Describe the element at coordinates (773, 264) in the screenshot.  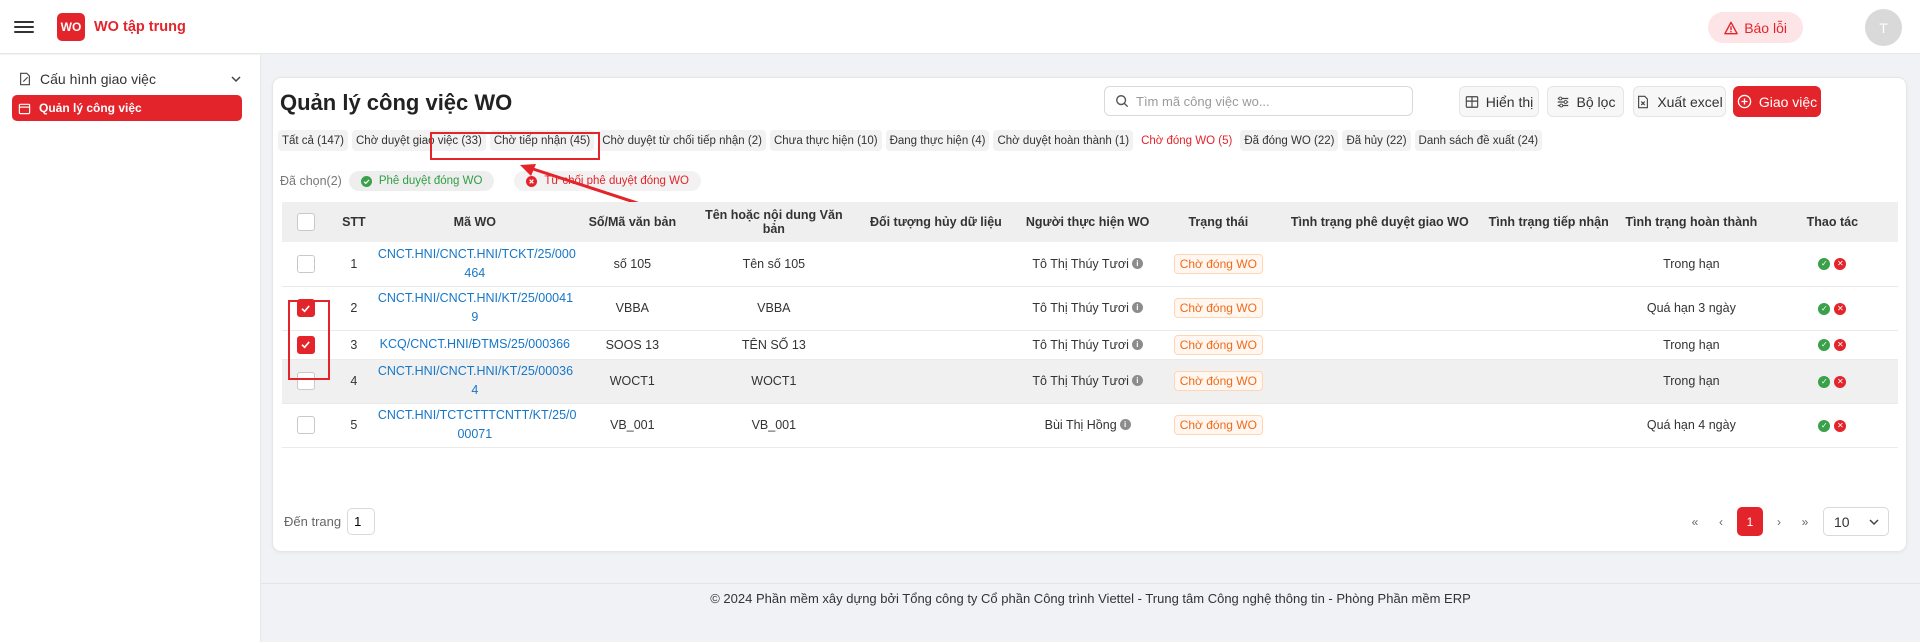
I see `cell-doc-name: Tên số 105` at that location.